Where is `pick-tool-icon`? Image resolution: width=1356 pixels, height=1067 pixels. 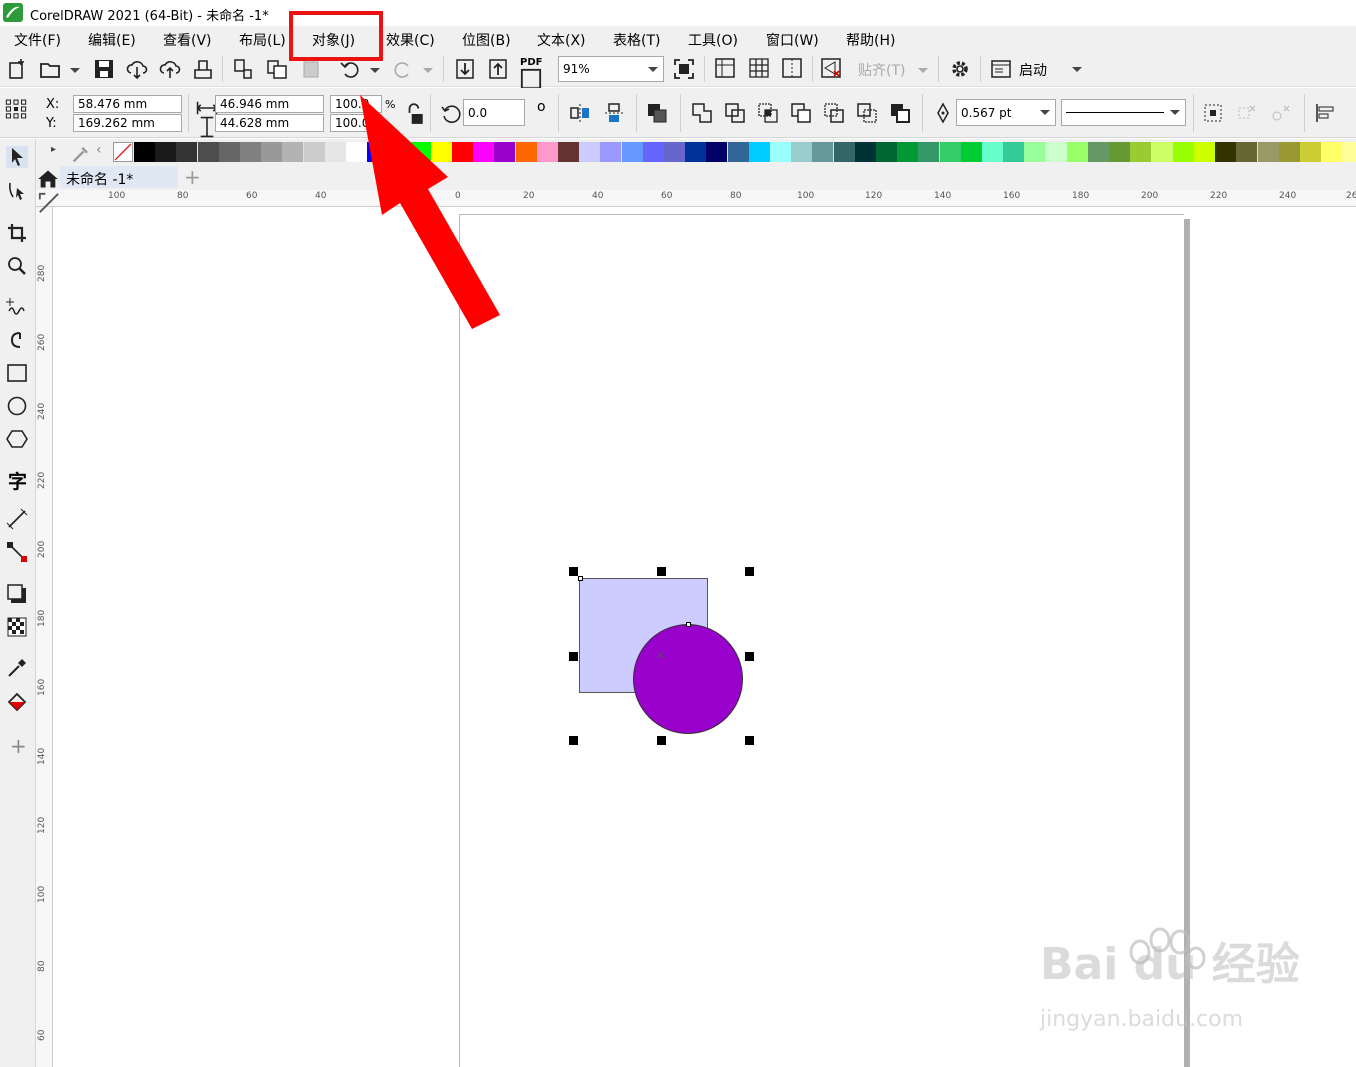
pick-tool-icon is located at coordinates (17, 157).